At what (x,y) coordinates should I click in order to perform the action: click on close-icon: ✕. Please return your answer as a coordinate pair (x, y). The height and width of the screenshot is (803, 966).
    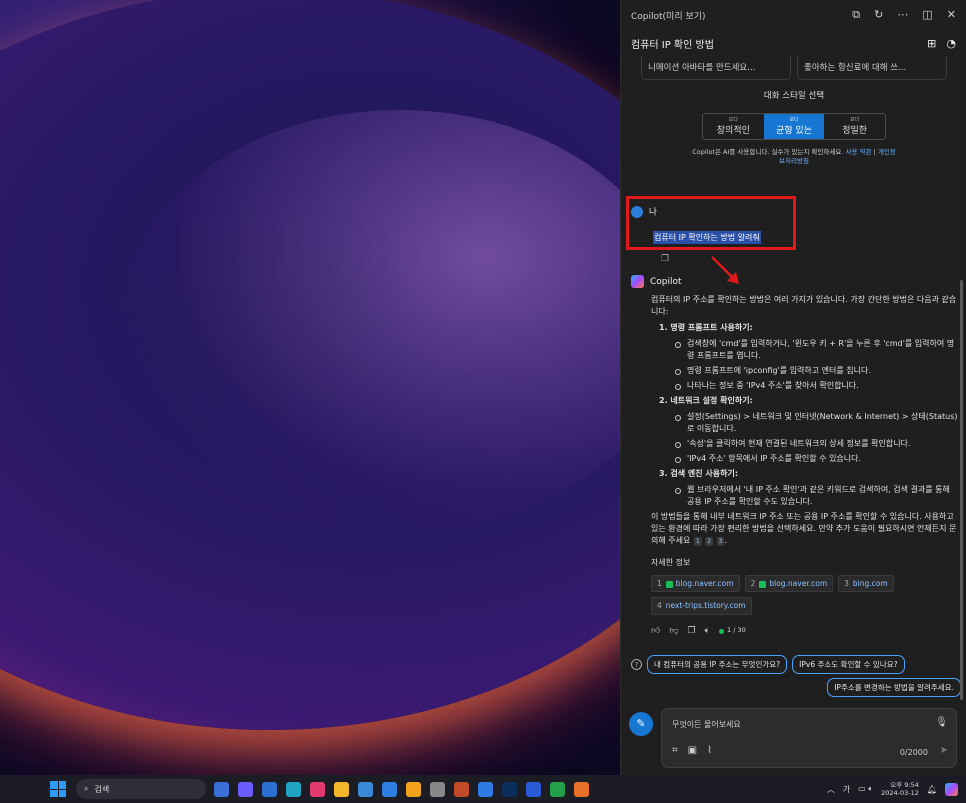
    Looking at the image, I should click on (951, 15).